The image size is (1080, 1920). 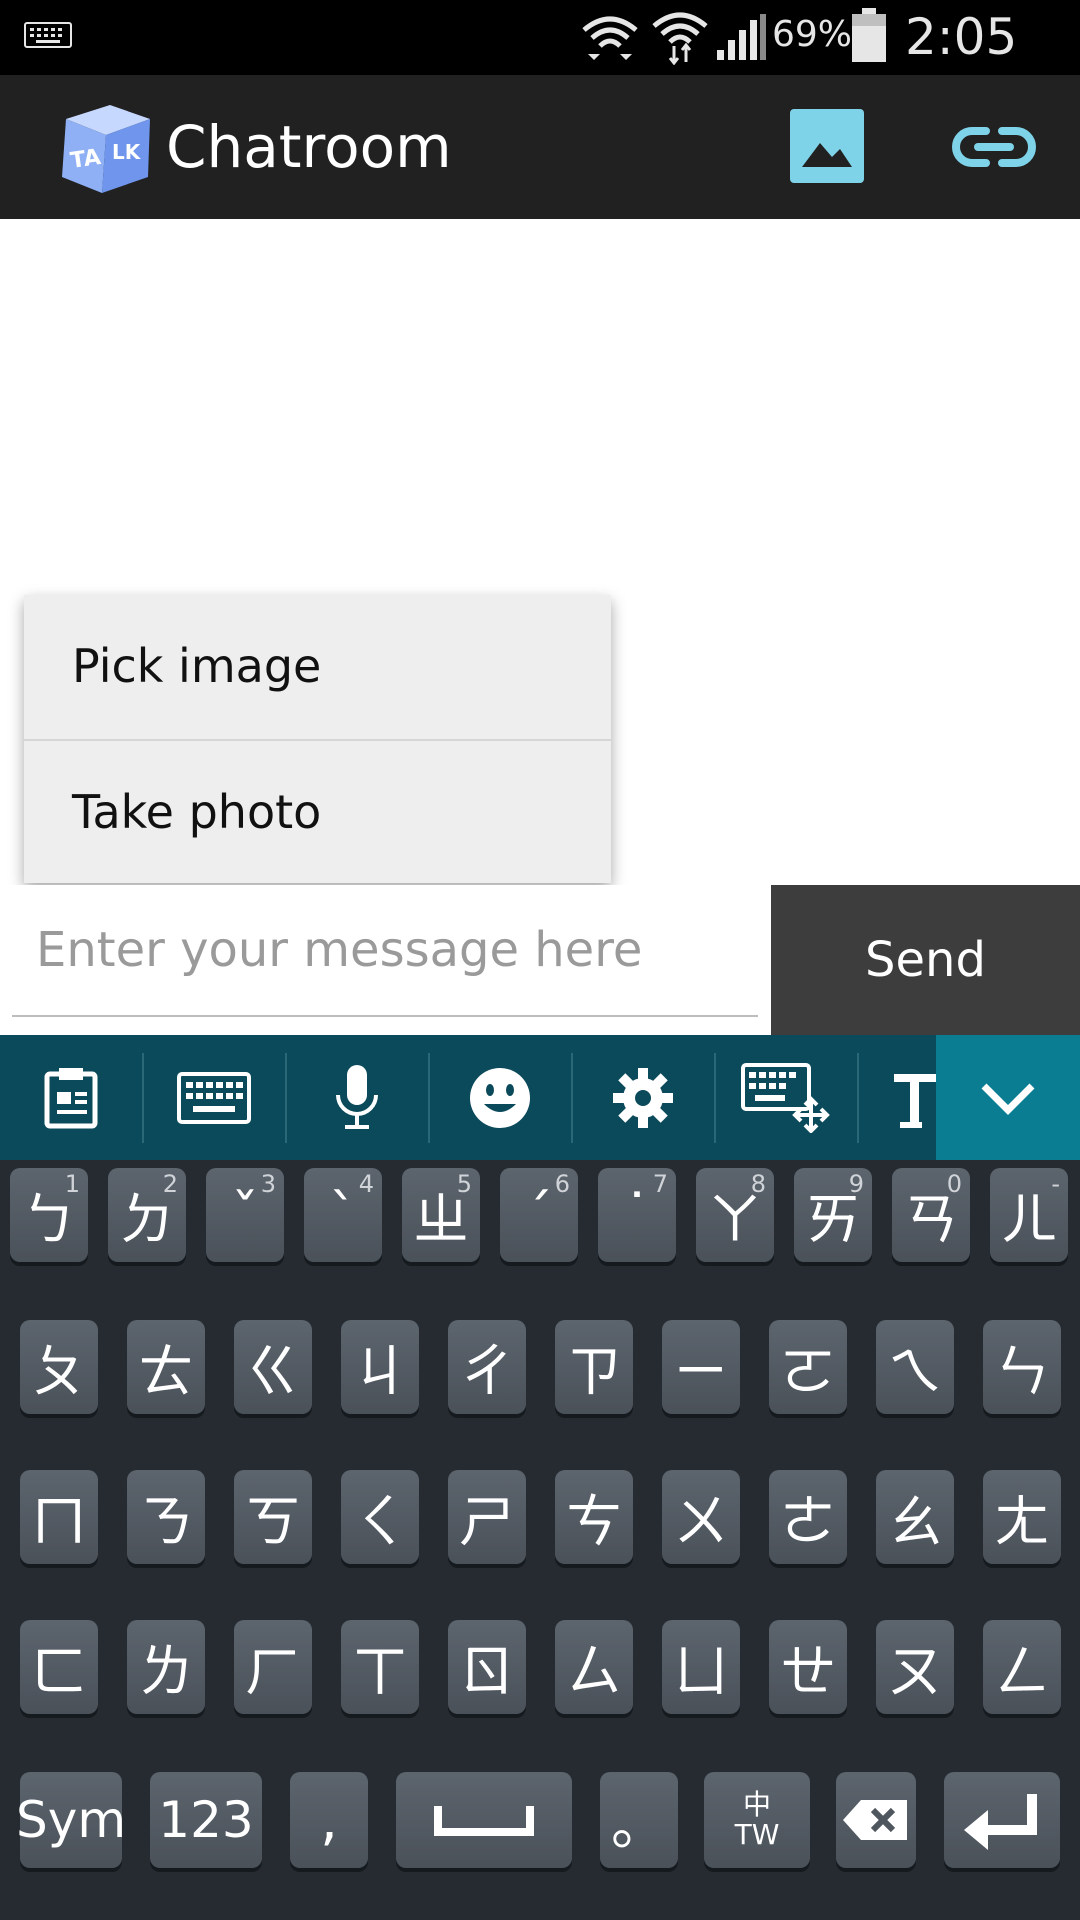 I want to click on key-label: ㄩ, so click(x=701, y=1672).